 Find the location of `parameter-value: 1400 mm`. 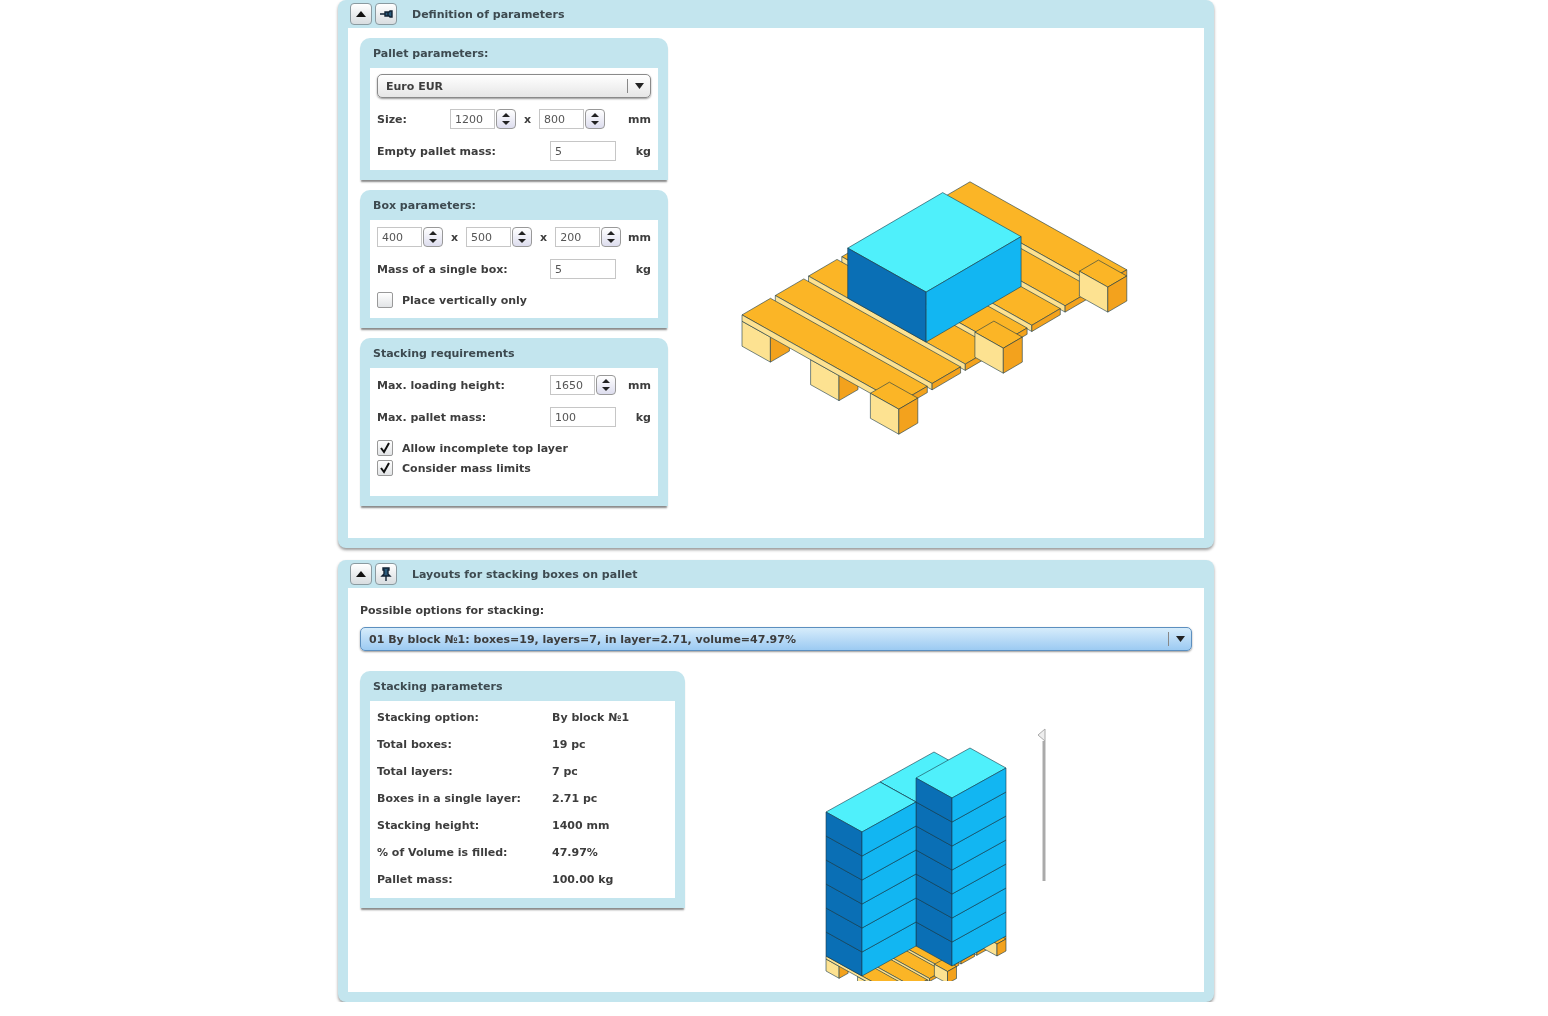

parameter-value: 1400 mm is located at coordinates (581, 825).